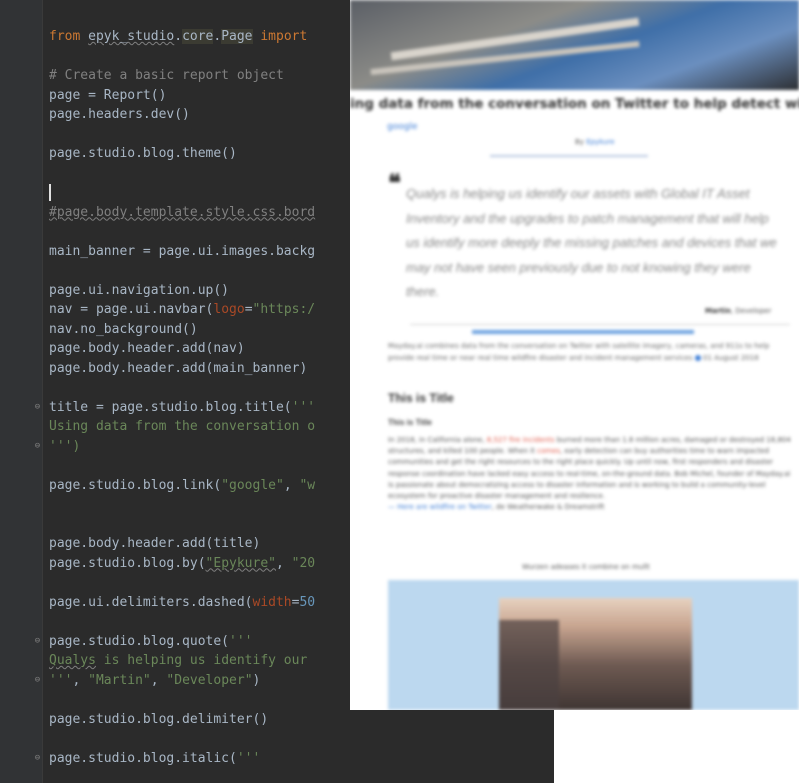 This screenshot has height=783, width=799. Describe the element at coordinates (182, 642) in the screenshot. I see `code-line: page.studio.blog.quote('''` at that location.